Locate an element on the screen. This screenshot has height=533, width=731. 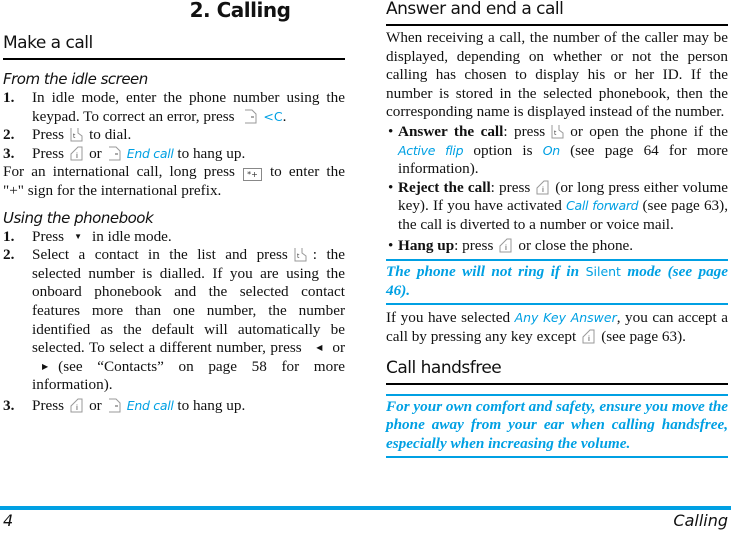
idle-step-3: 3. Press or End call to hang up. is located at coordinates (124, 153).